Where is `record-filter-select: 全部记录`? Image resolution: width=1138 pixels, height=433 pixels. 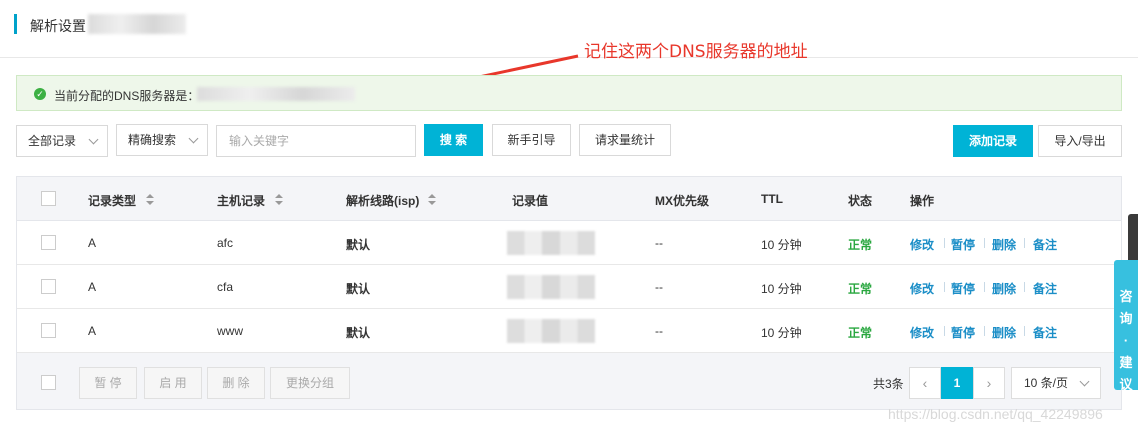 record-filter-select: 全部记录 is located at coordinates (62, 141).